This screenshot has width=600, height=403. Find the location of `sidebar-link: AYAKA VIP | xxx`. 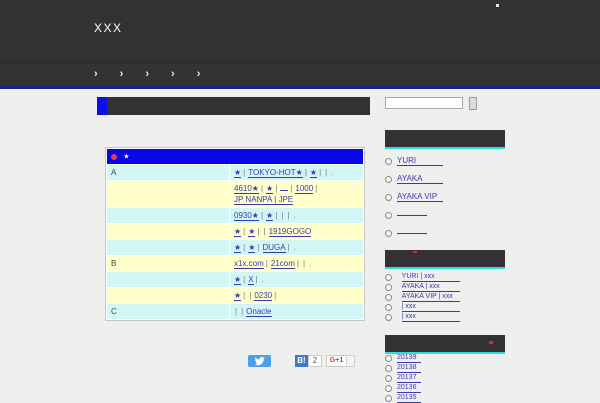

sidebar-link: AYAKA VIP | xxx is located at coordinates (430, 297).